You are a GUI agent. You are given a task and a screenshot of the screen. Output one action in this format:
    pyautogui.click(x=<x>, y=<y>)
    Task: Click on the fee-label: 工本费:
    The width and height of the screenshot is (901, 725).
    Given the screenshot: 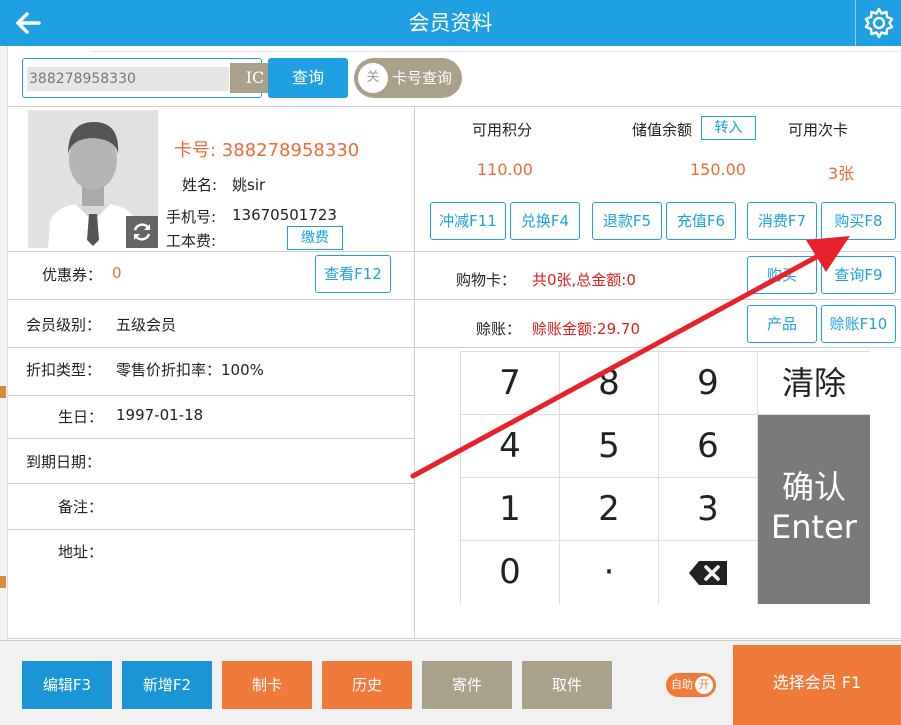 What is the action you would take?
    pyautogui.click(x=191, y=241)
    